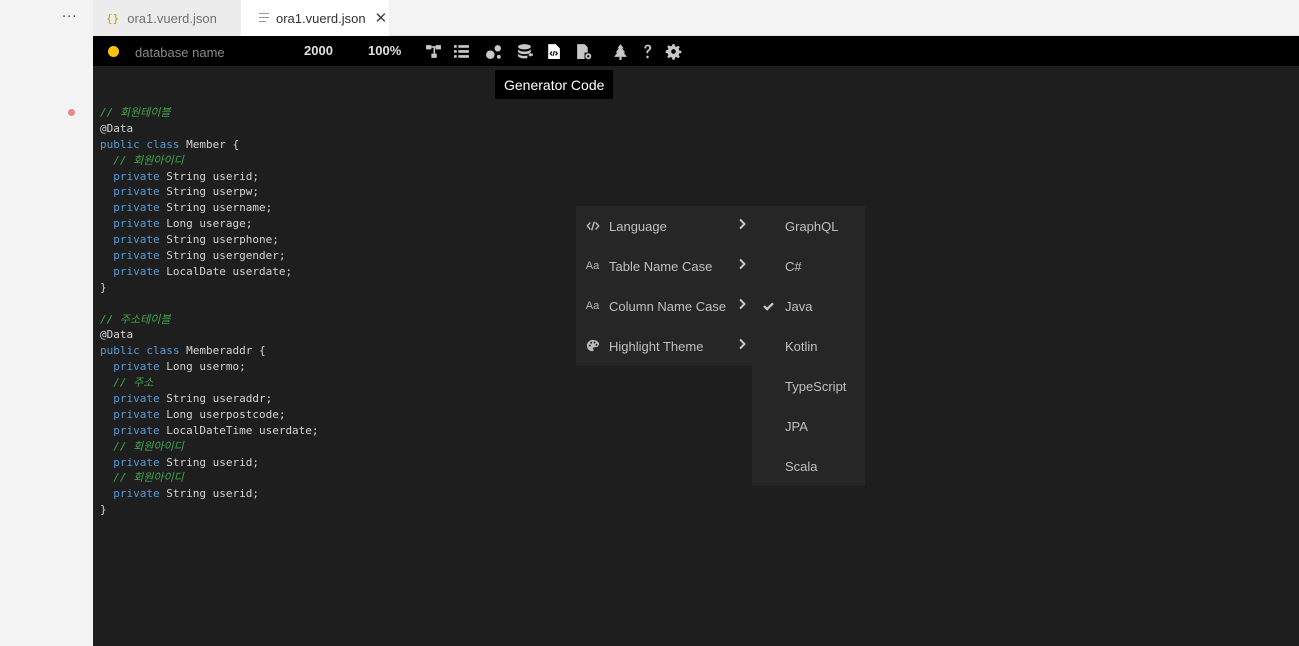  Describe the element at coordinates (647, 51) in the screenshot. I see `help-icon` at that location.